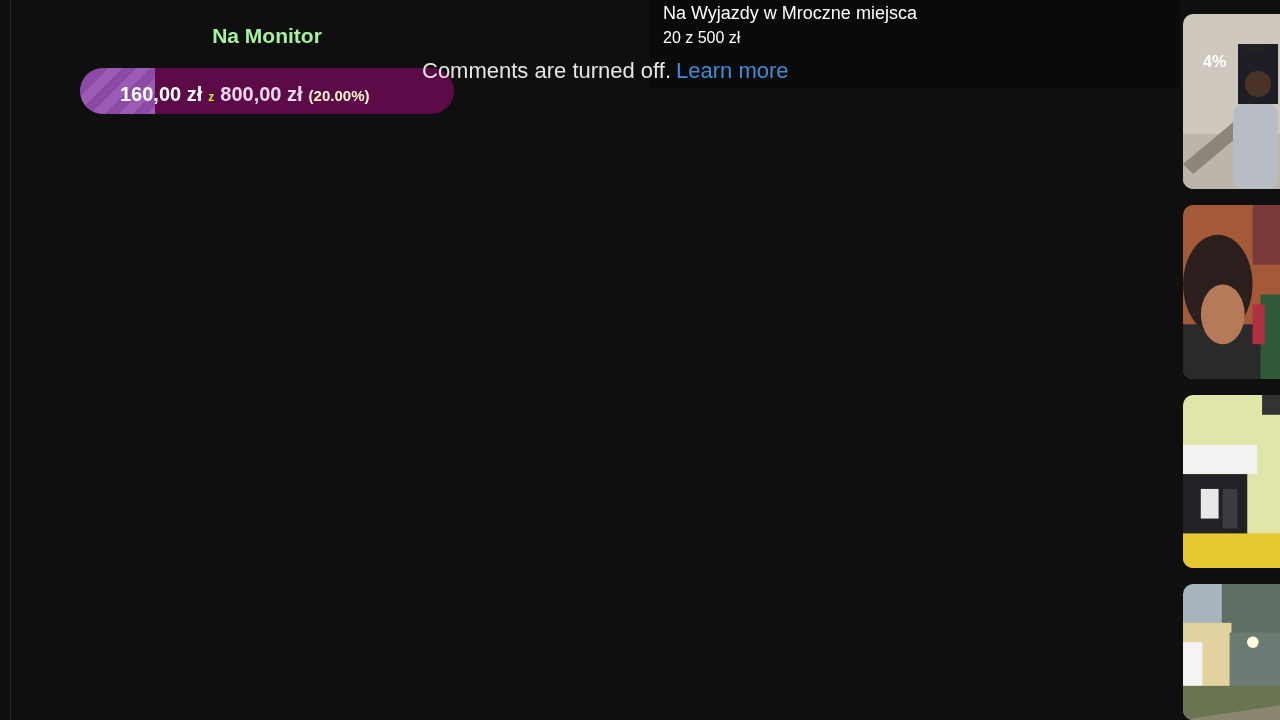 The image size is (1280, 720). Describe the element at coordinates (161, 94) in the screenshot. I see `raised-amount: 160,00 zł` at that location.